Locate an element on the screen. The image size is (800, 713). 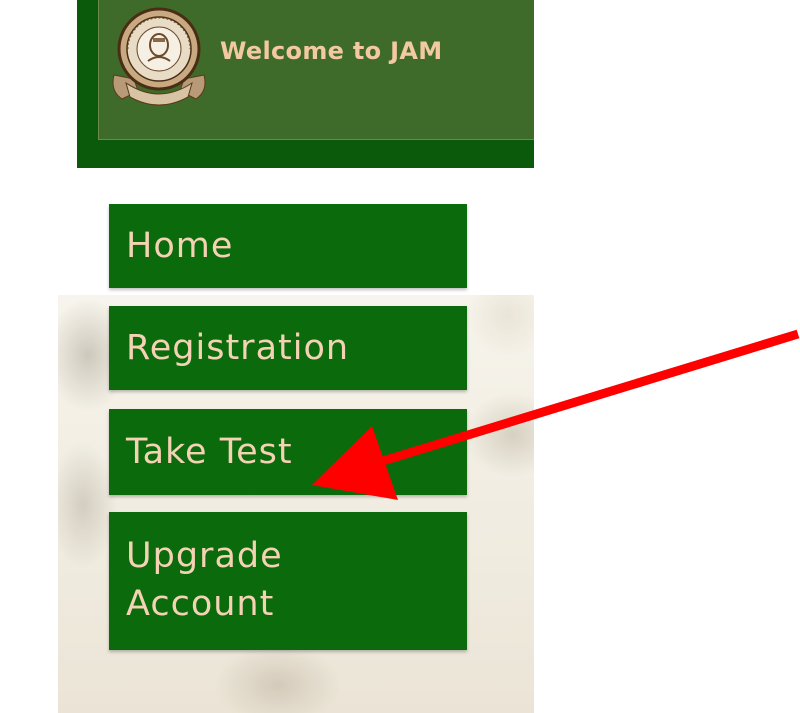
nav-item-label: Take Test is located at coordinates (209, 452).